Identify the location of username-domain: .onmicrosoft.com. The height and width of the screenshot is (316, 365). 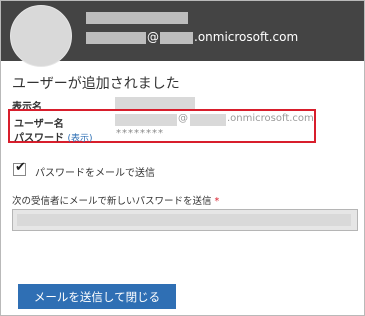
(270, 118).